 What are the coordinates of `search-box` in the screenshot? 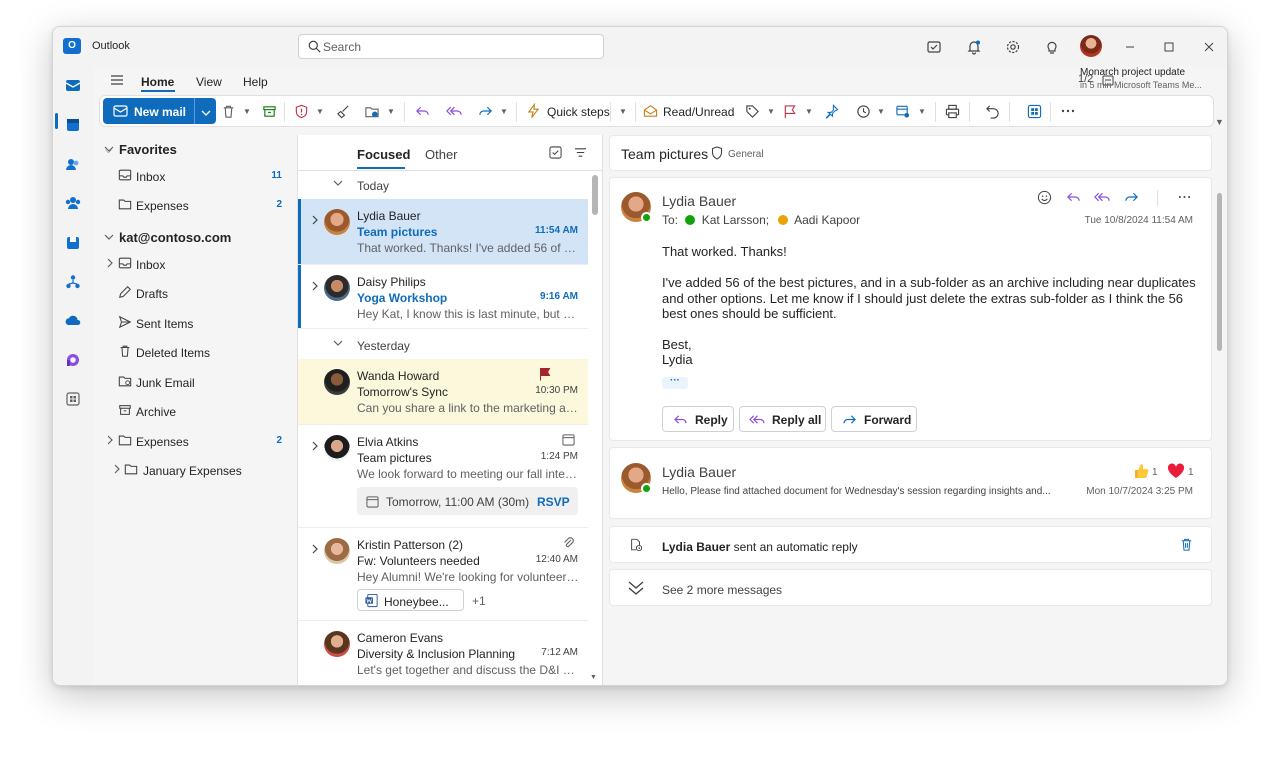 It's located at (451, 46).